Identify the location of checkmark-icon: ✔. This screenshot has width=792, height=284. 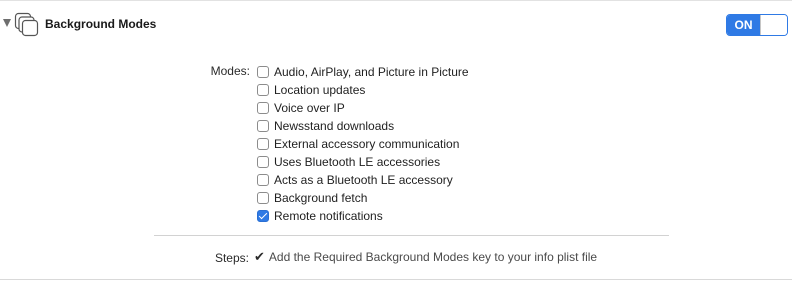
(259, 256).